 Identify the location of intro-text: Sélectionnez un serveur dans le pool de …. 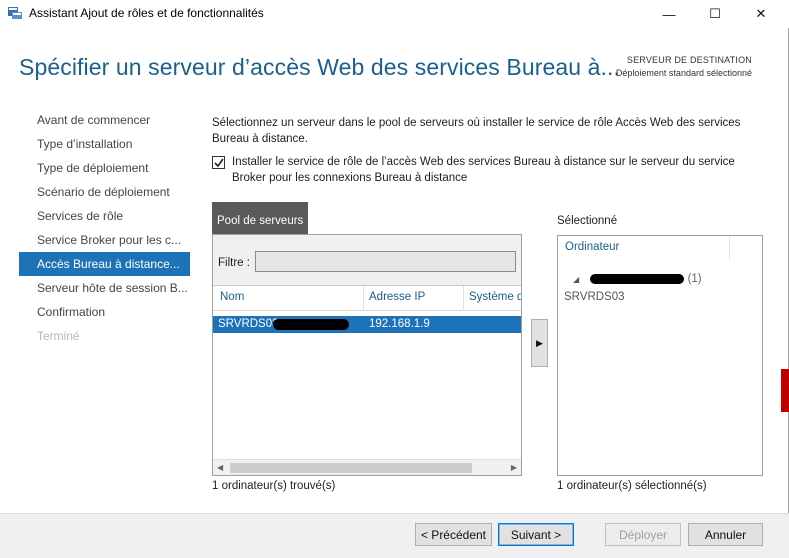
(476, 131).